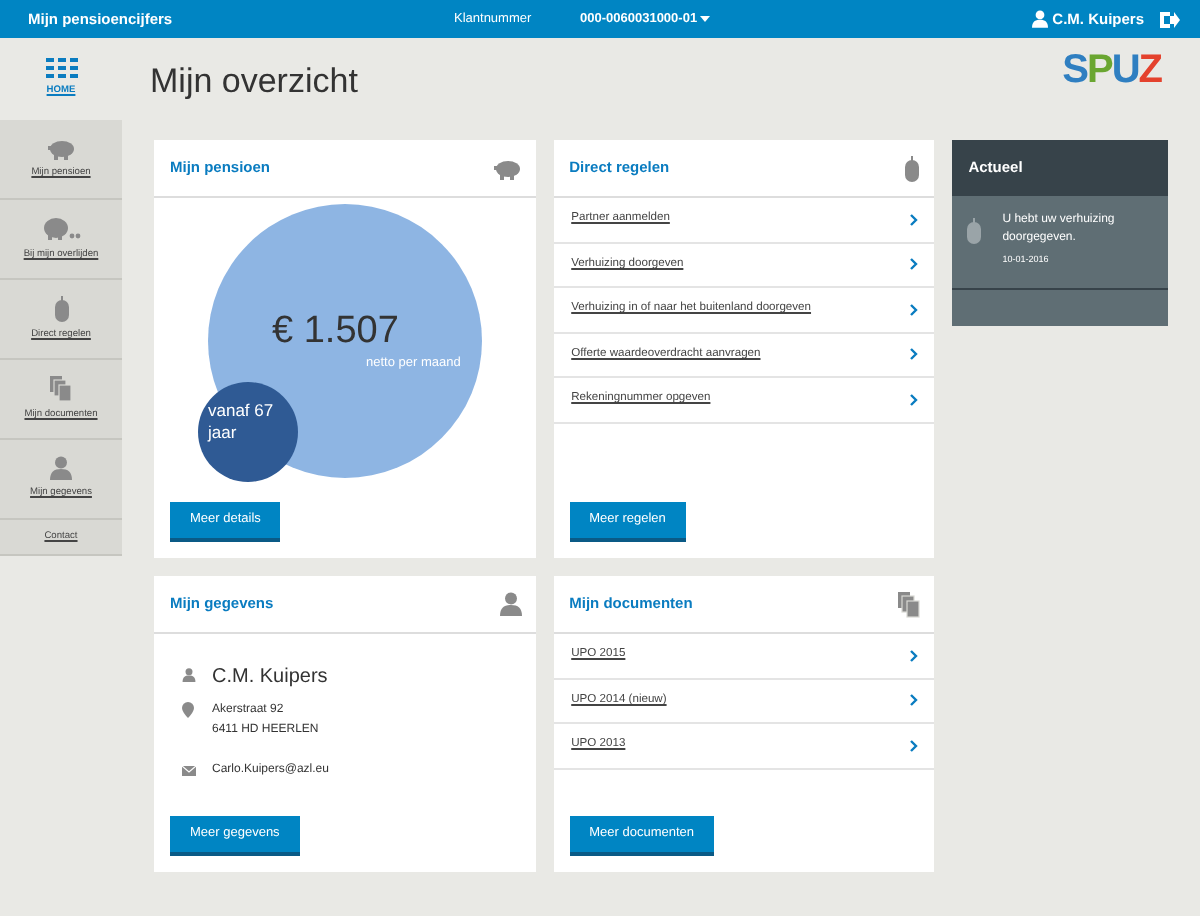 The image size is (1200, 916). Describe the element at coordinates (1169, 19) in the screenshot. I see `logout-icon` at that location.